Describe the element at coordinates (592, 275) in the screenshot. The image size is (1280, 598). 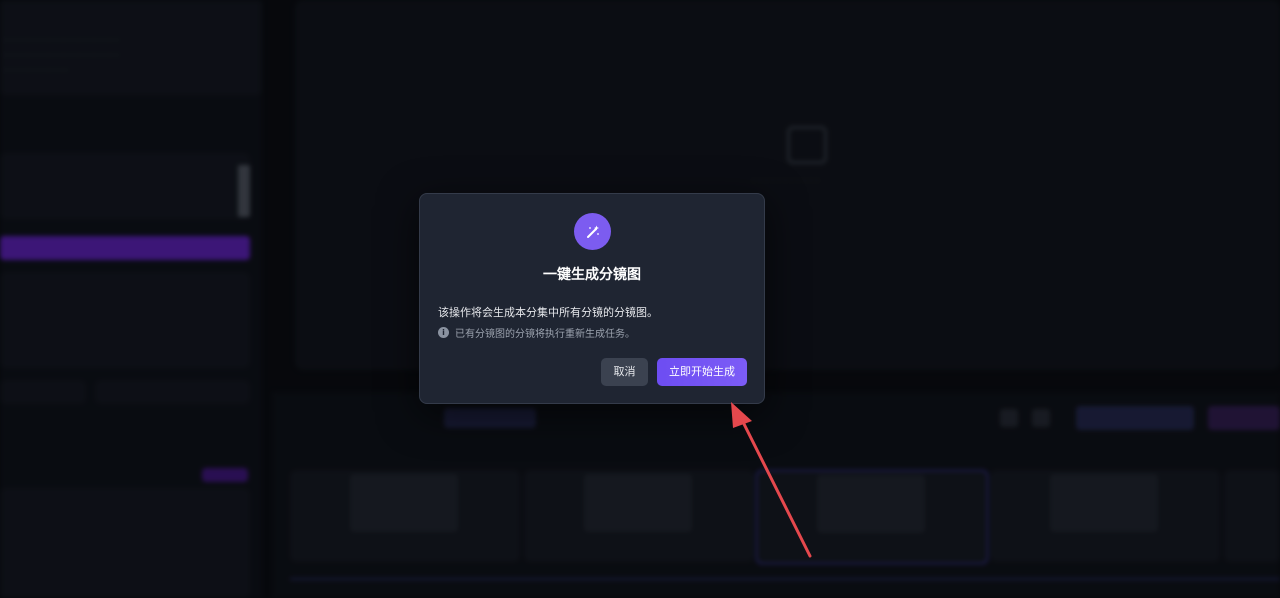
I see `dialog-title: 一键生成分镜图` at that location.